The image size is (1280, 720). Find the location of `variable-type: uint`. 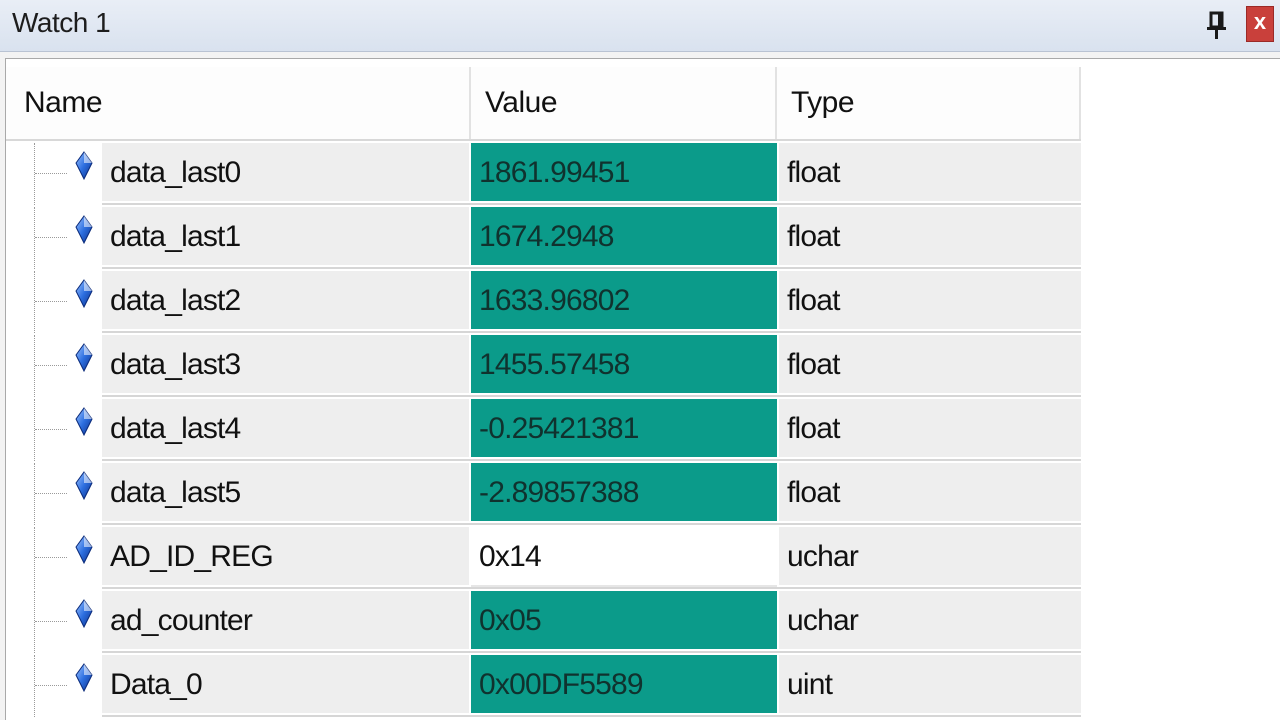

variable-type: uint is located at coordinates (929, 685).